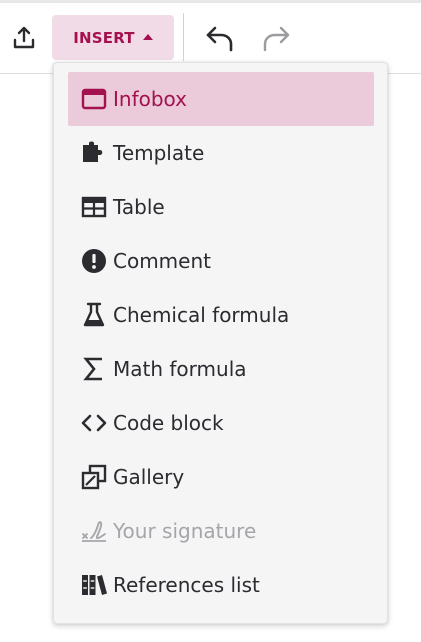  I want to click on menu-item-label: Math formula, so click(180, 369).